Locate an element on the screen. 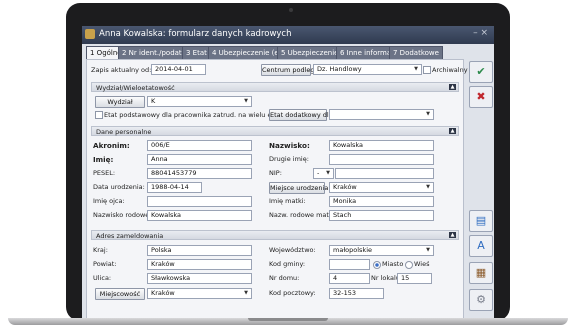 The image size is (576, 327). tools-icon: ⚙ is located at coordinates (481, 300).